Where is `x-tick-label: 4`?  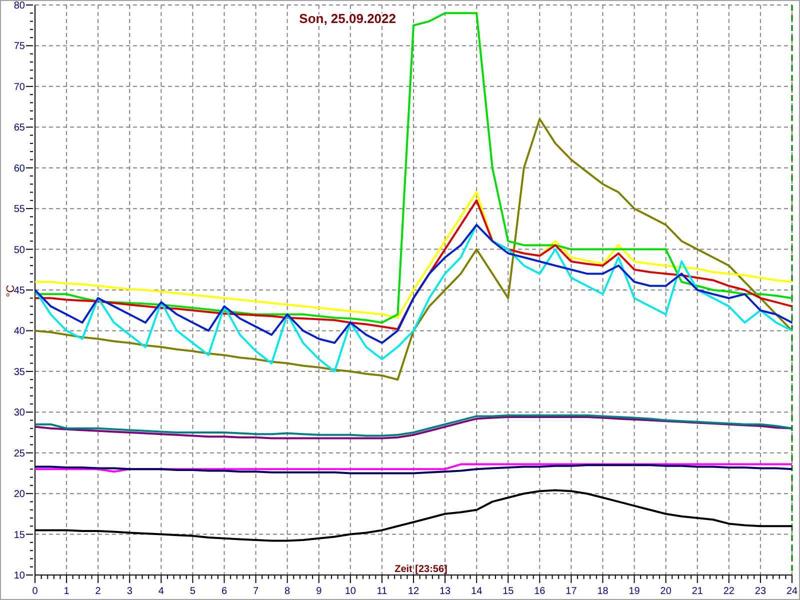
x-tick-label: 4 is located at coordinates (161, 591).